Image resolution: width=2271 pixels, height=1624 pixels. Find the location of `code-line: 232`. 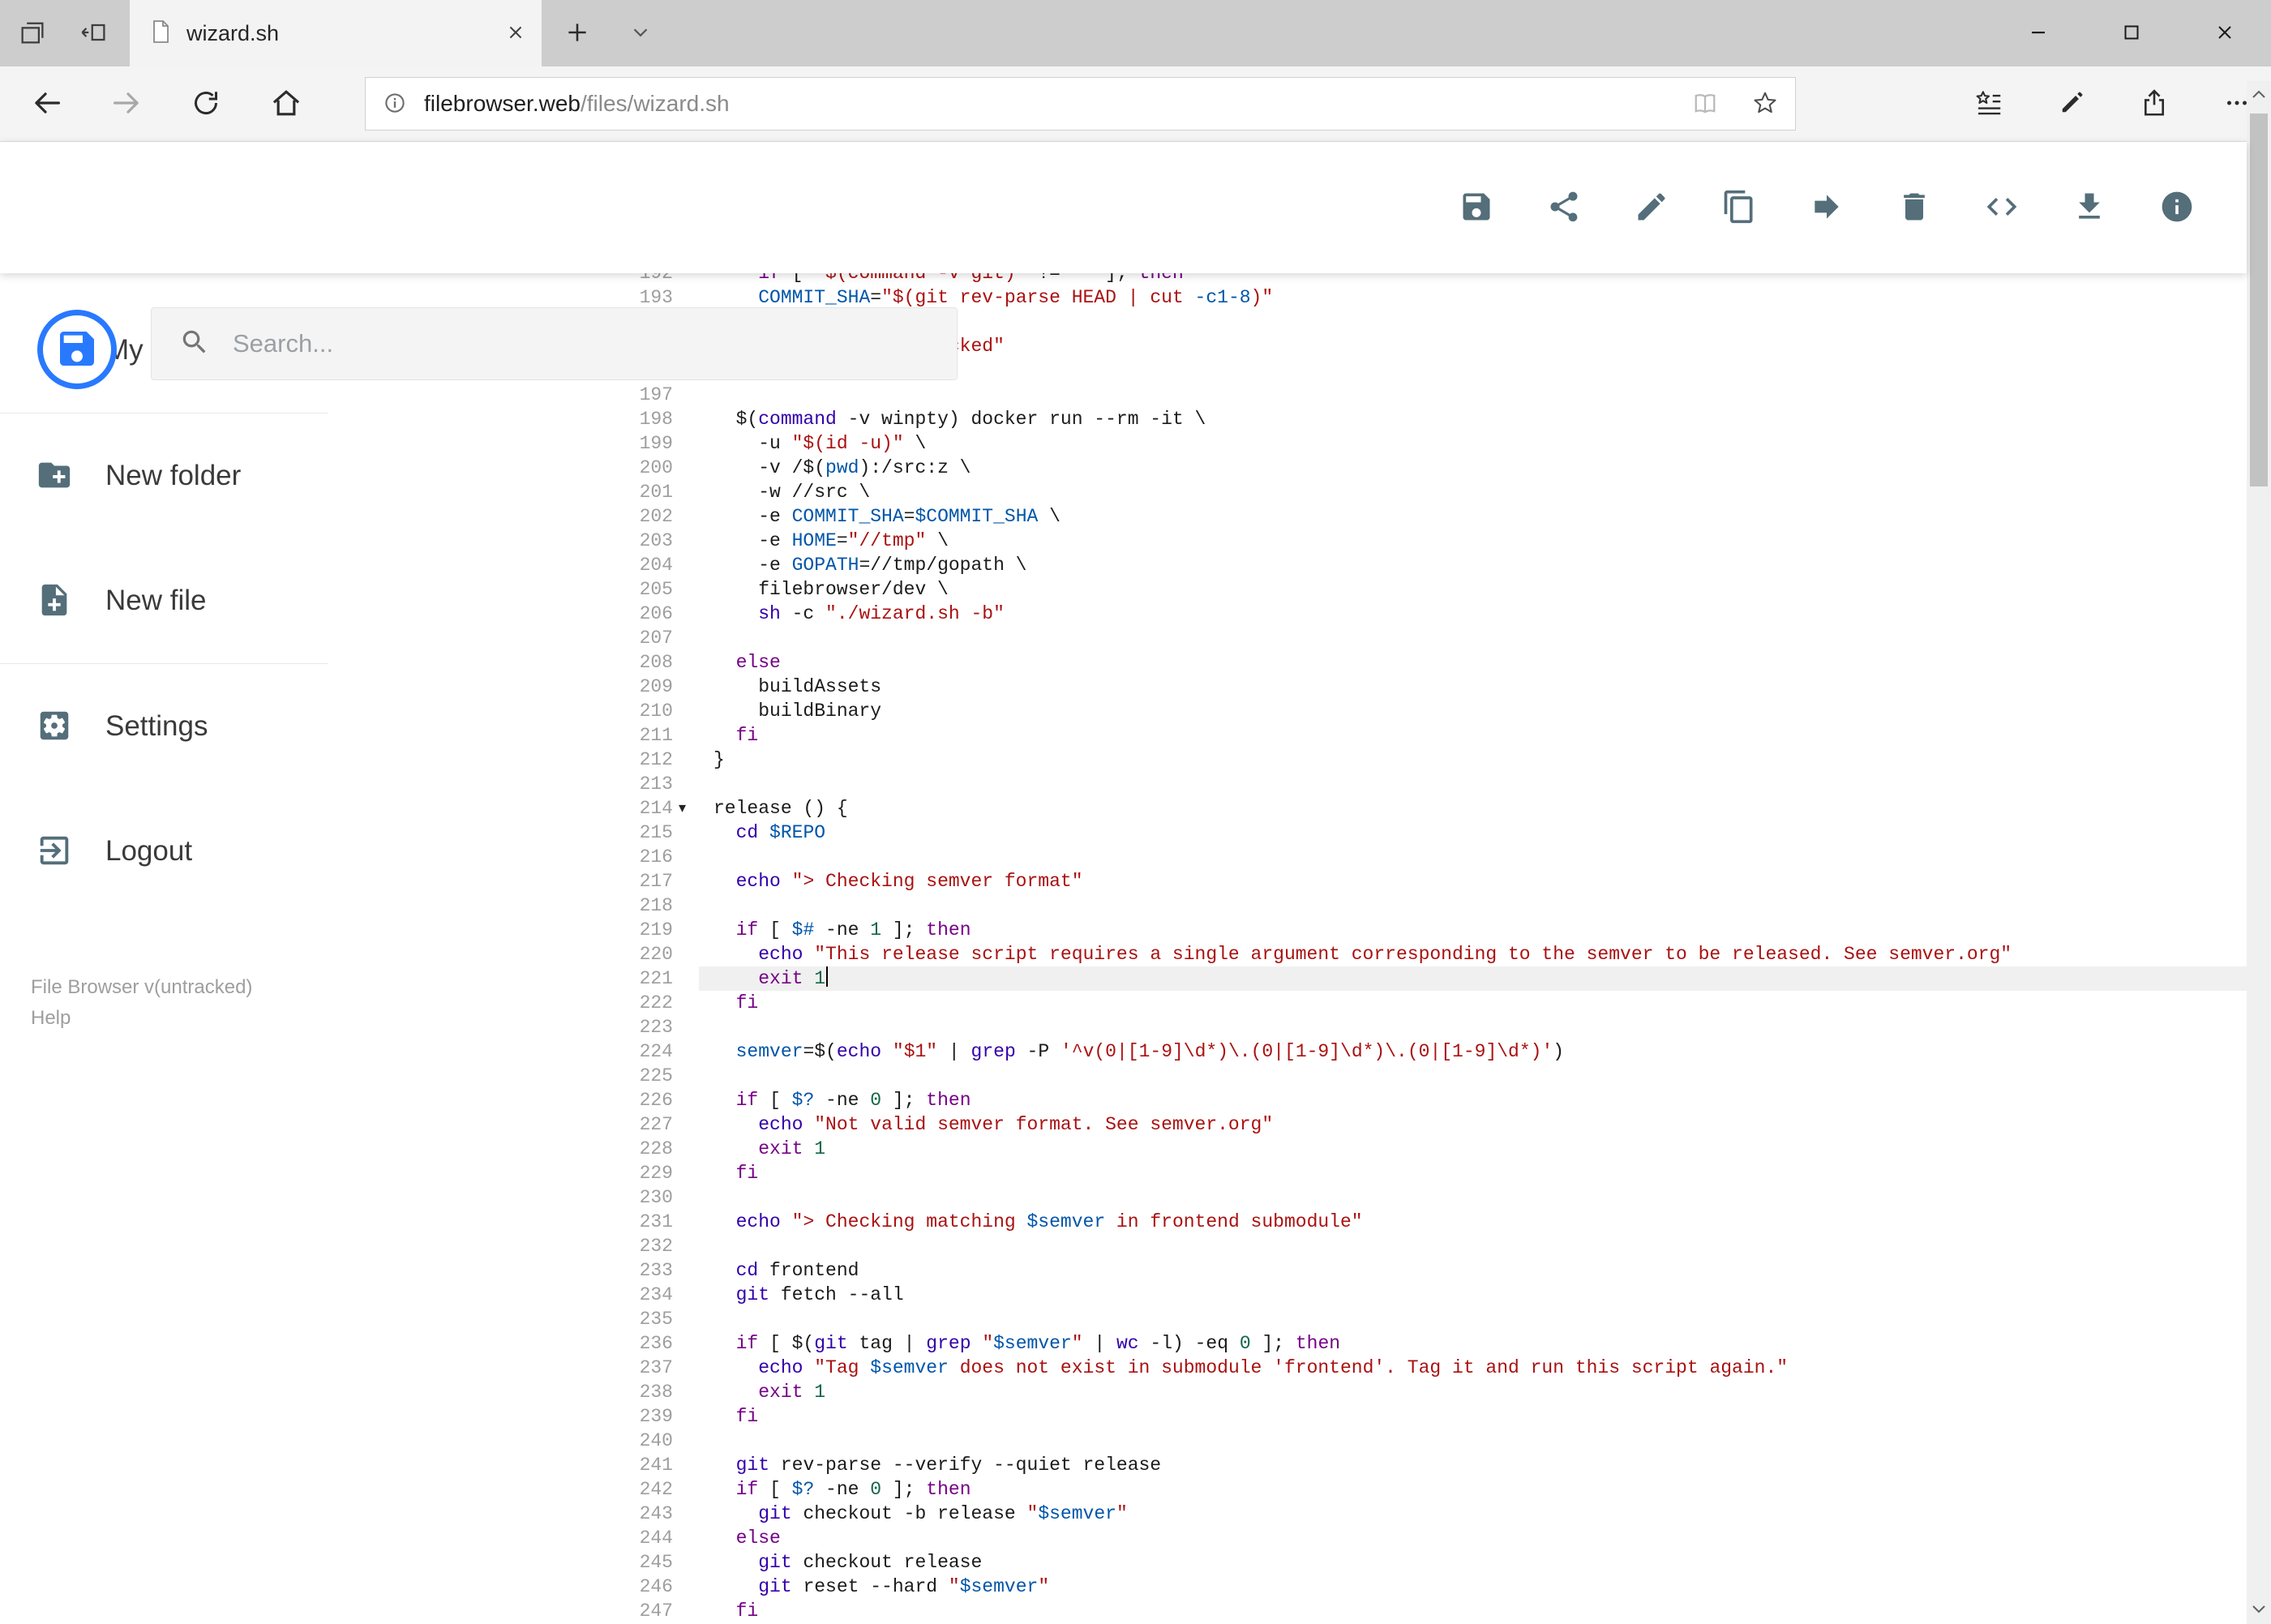

code-line: 232 is located at coordinates (1287, 1246).